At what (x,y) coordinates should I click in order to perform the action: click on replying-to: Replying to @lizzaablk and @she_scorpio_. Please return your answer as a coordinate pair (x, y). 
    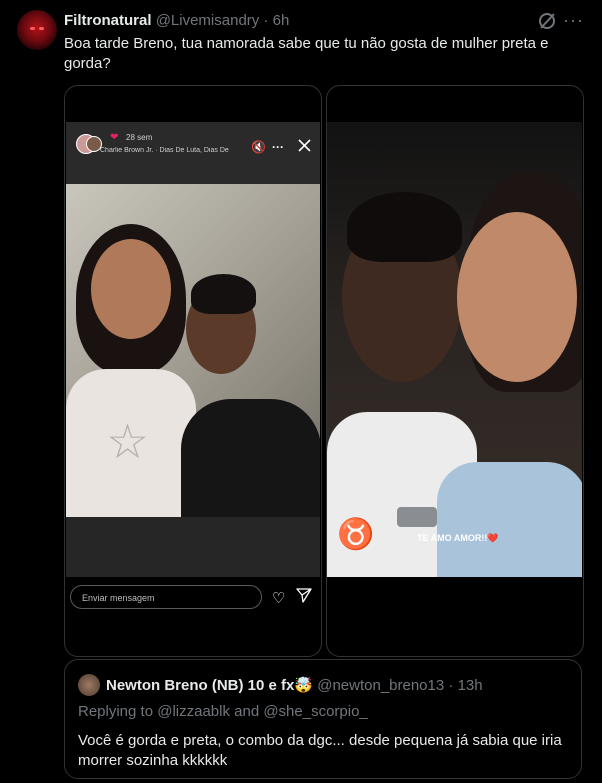
    Looking at the image, I should click on (223, 711).